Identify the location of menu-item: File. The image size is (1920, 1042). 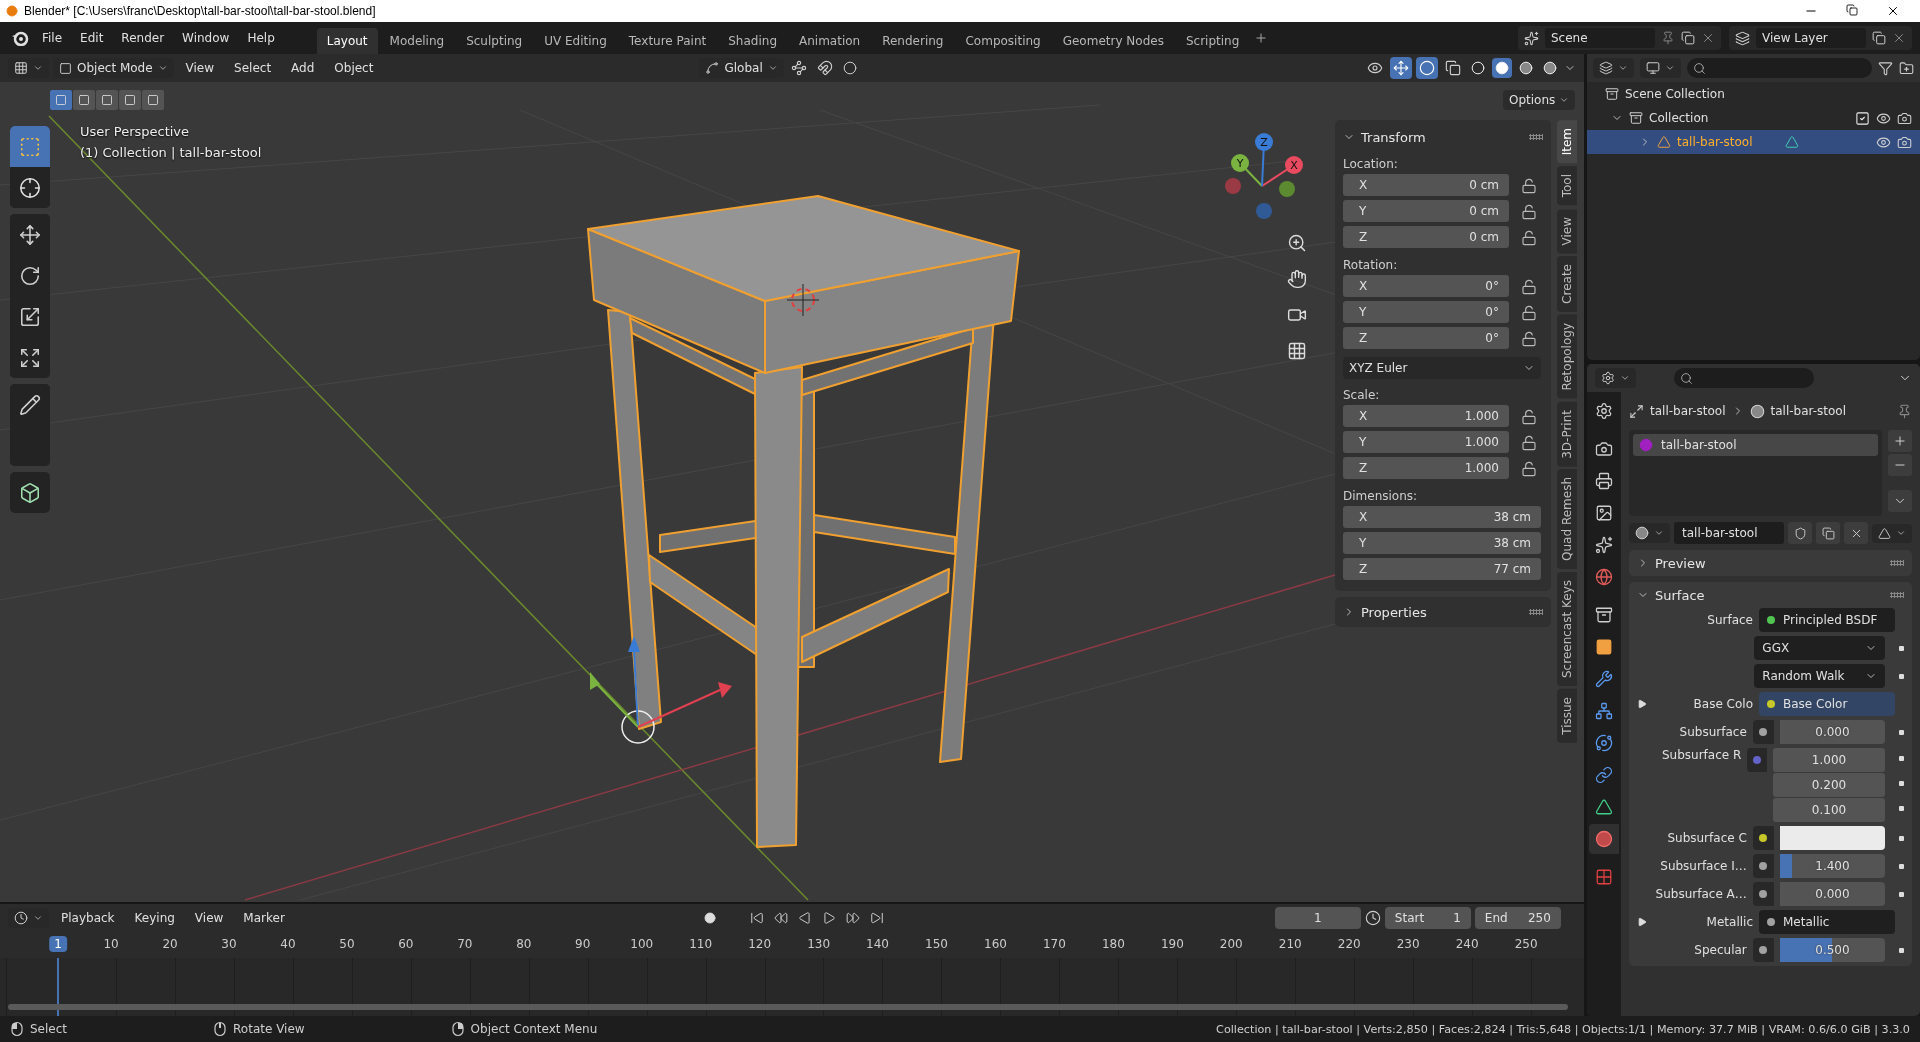
(52, 38).